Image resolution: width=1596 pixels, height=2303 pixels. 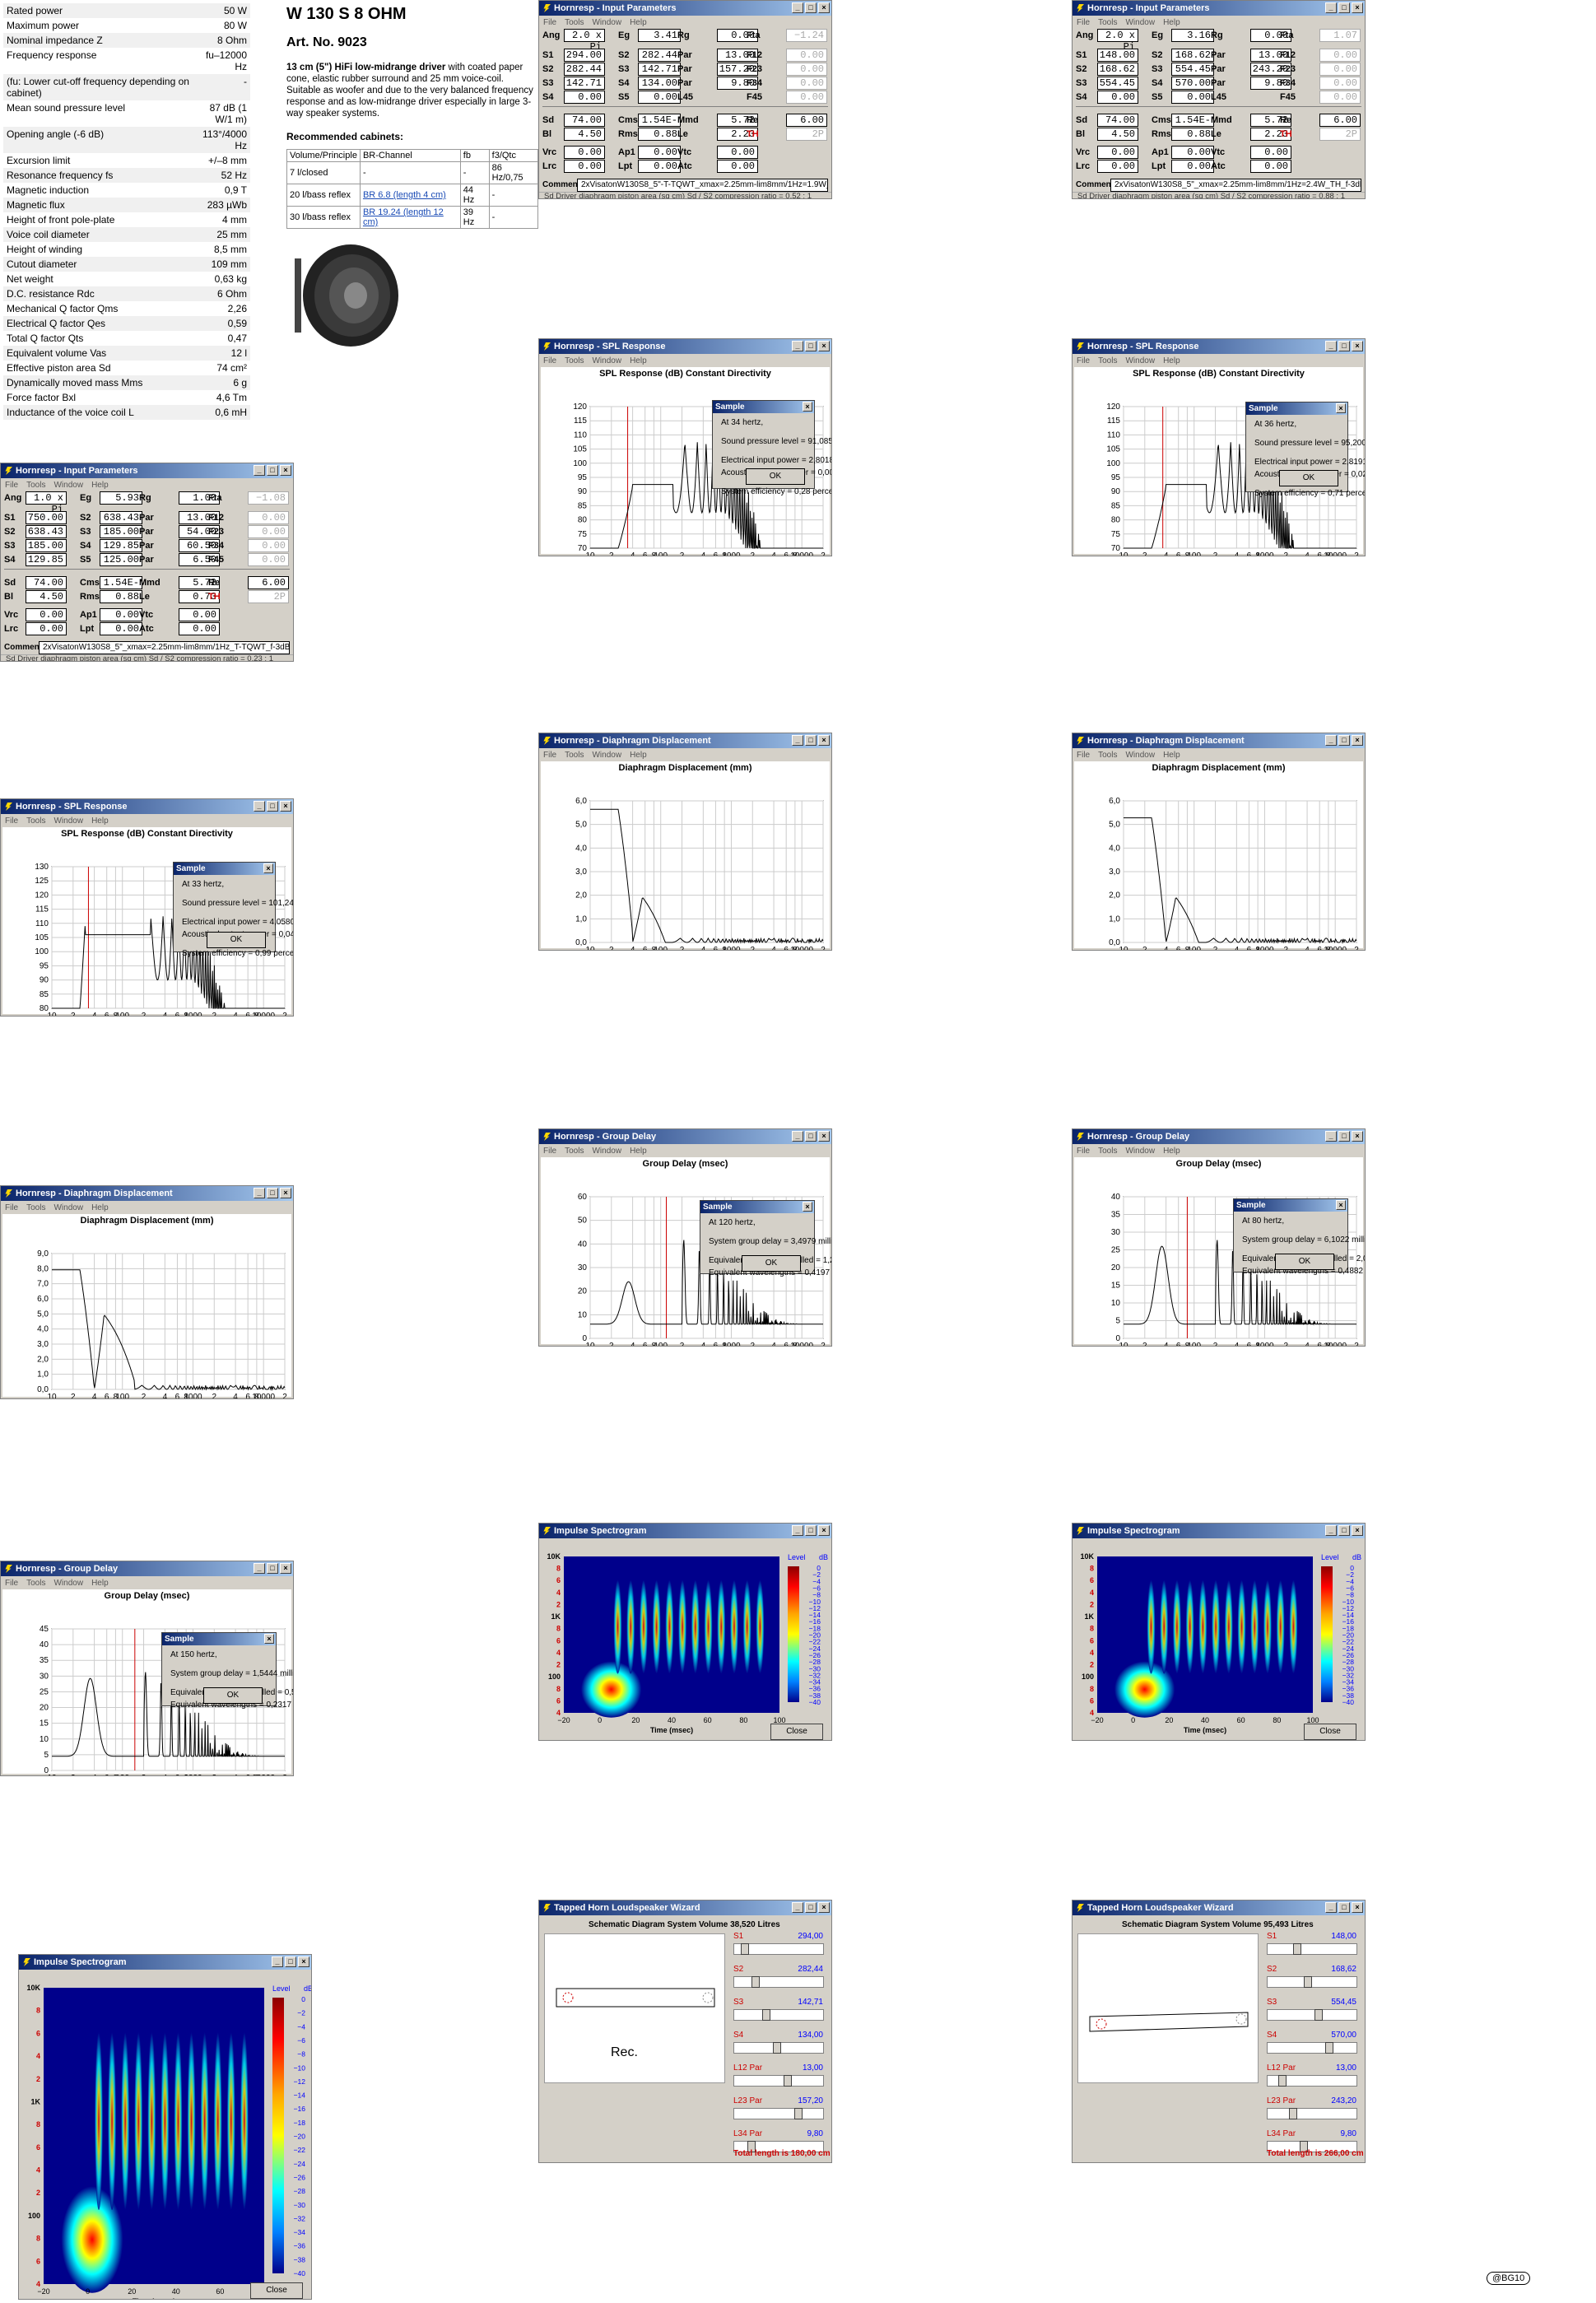 I want to click on title-bar: Hornresp - Input Parameters _ □ ×, so click(x=147, y=470).